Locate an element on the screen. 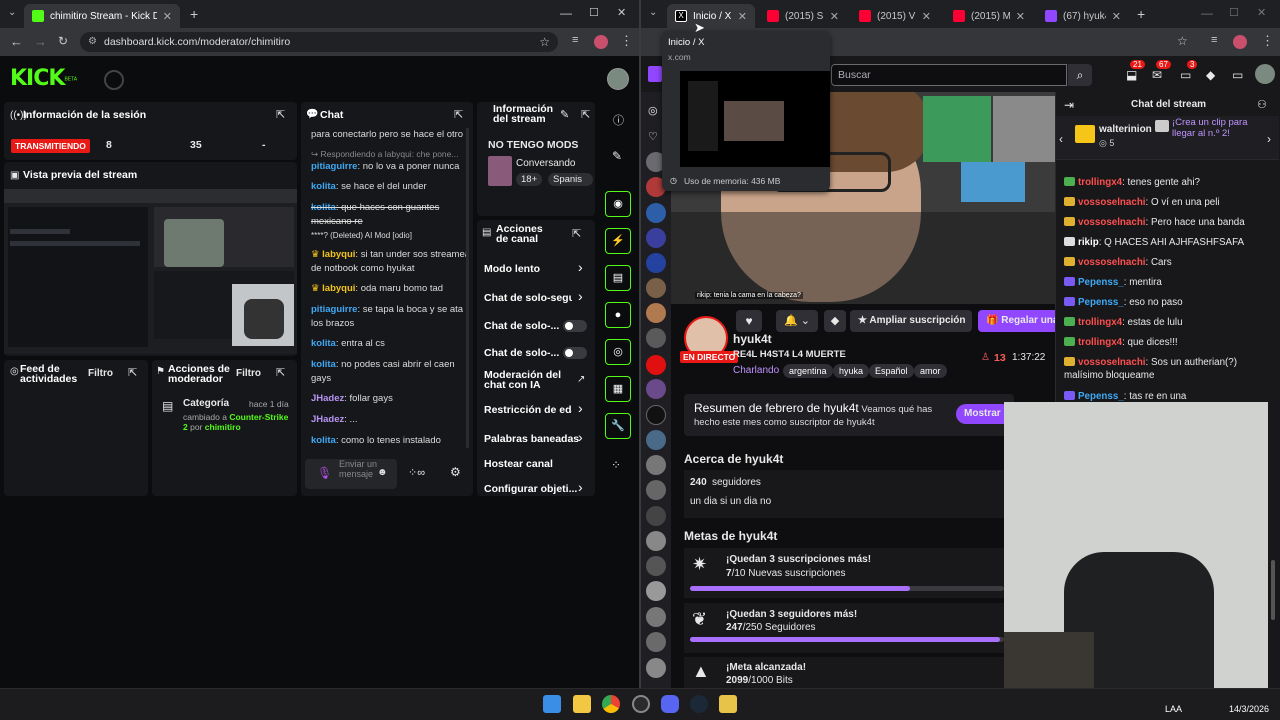  mod-entry-user-link: chimitiro is located at coordinates (223, 427).